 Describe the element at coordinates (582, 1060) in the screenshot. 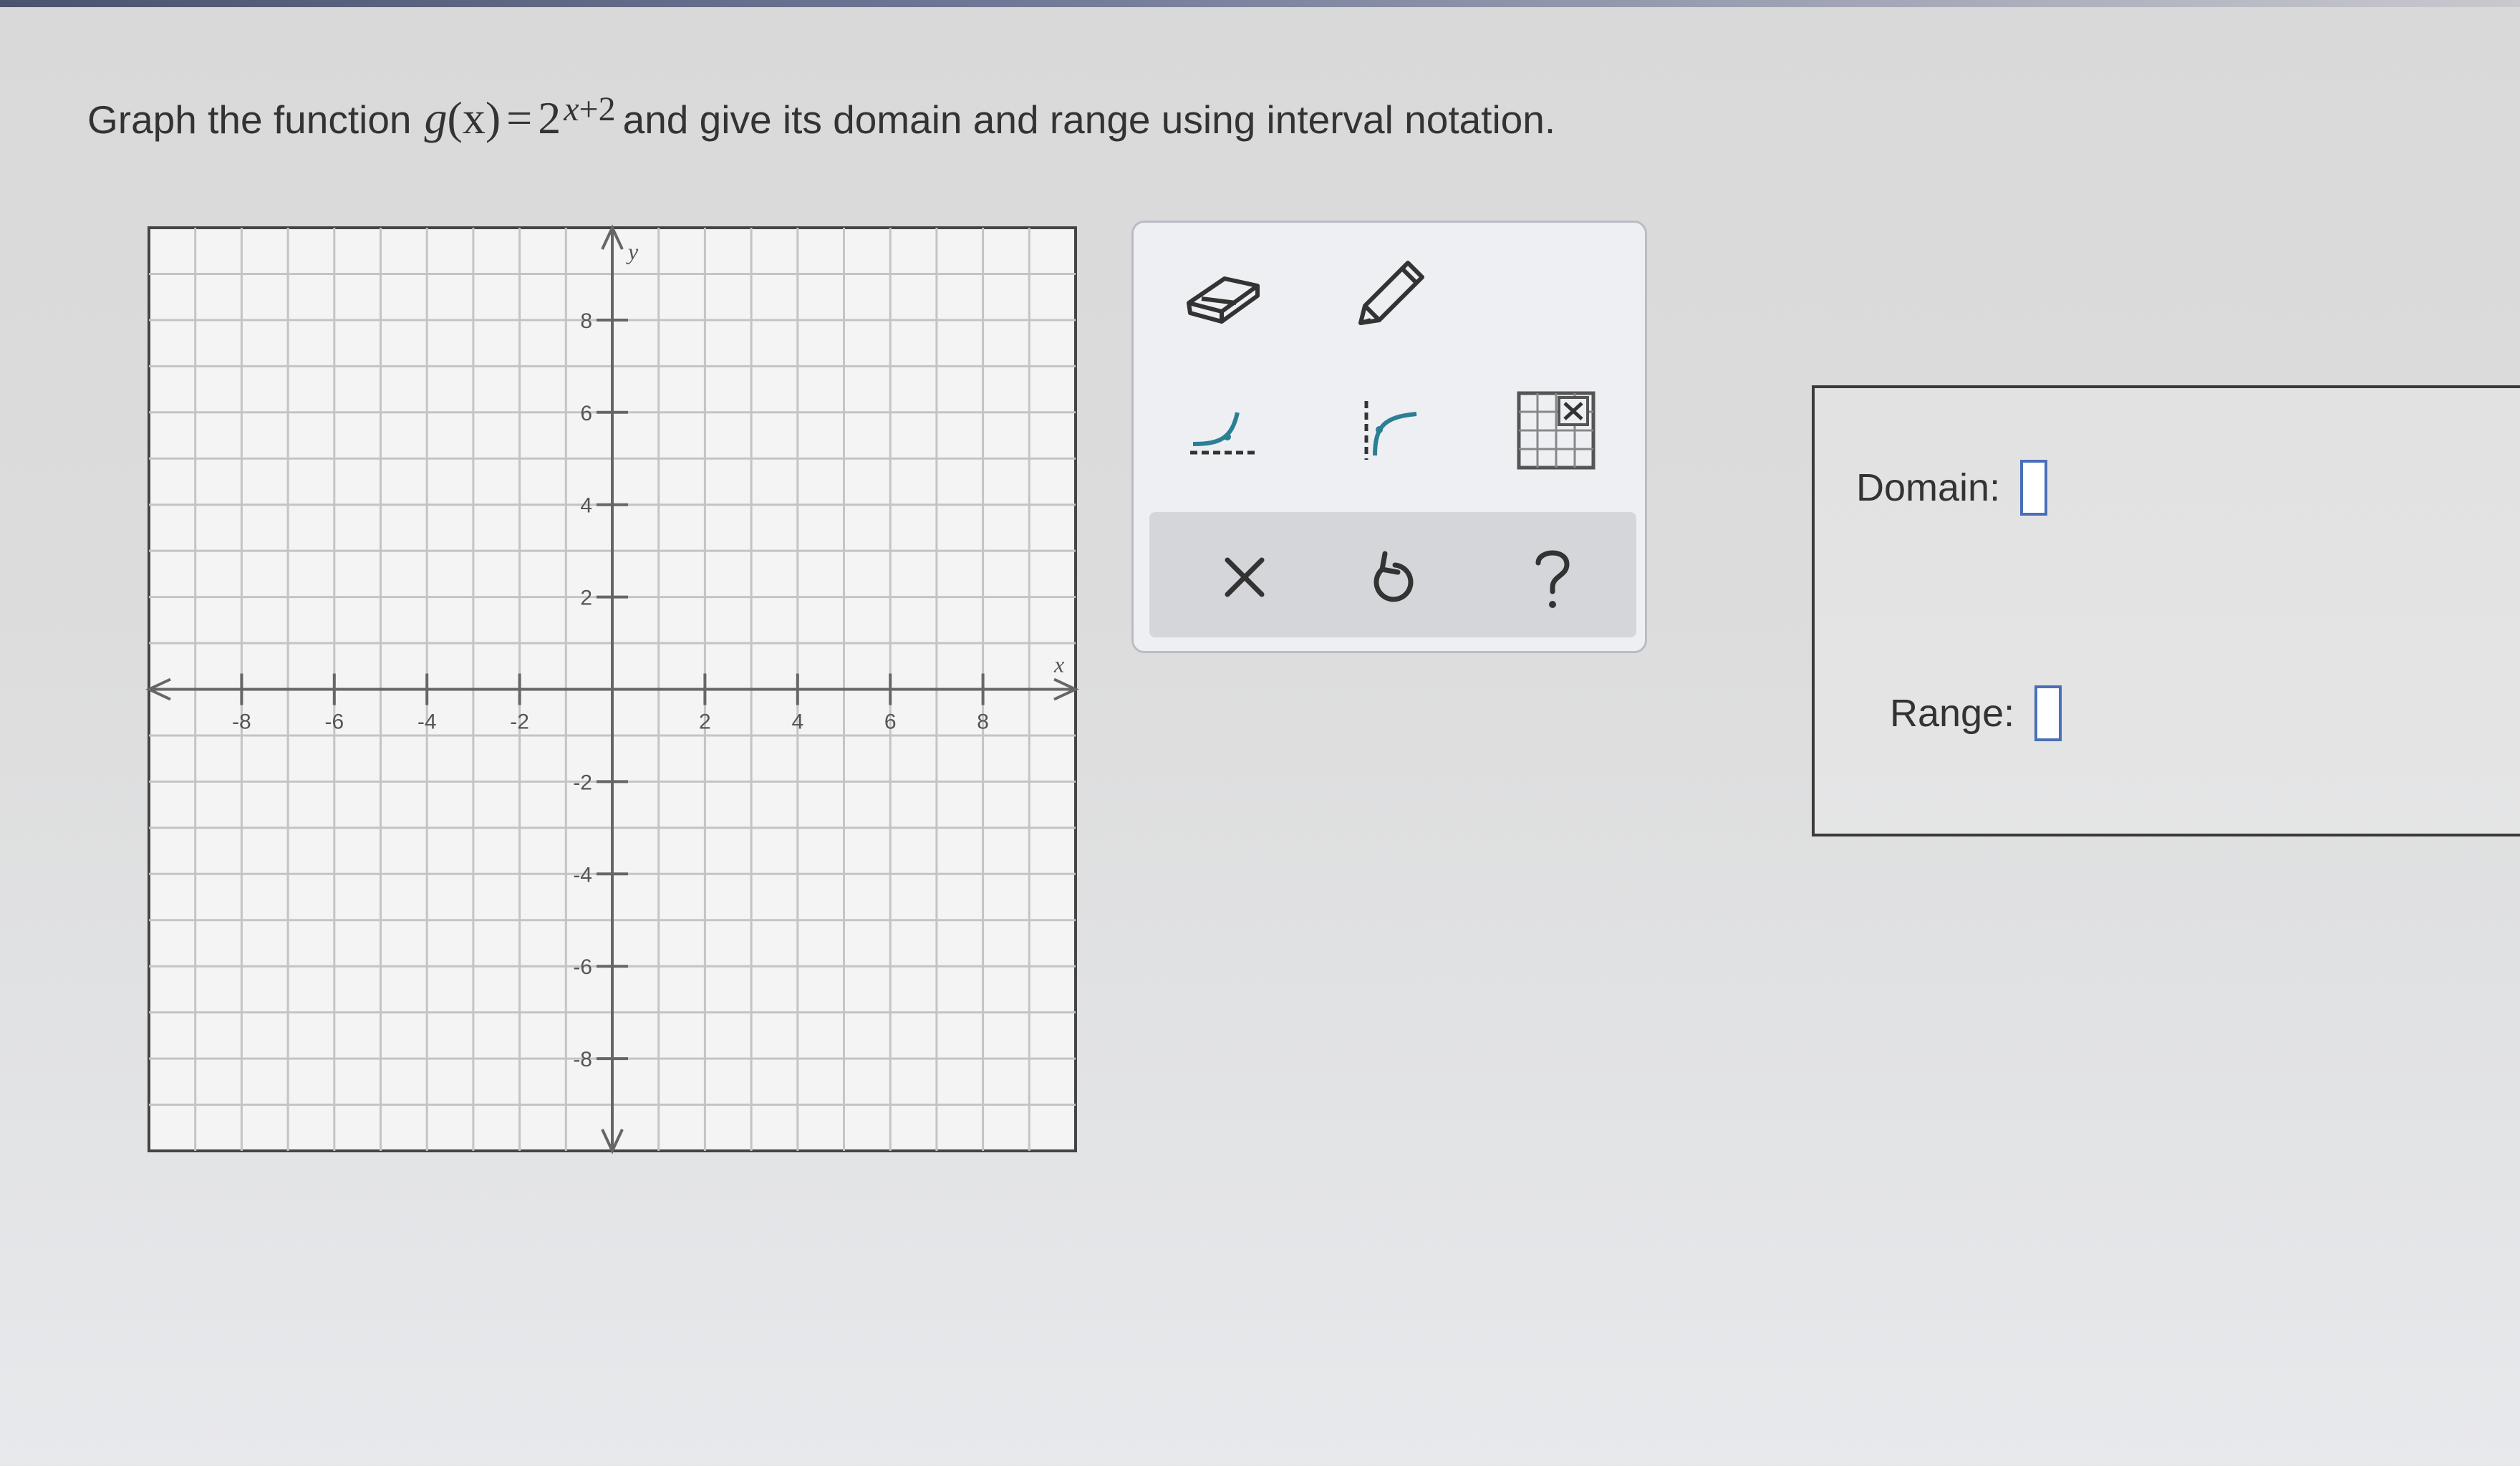

I see `y-tick-label: -8` at that location.